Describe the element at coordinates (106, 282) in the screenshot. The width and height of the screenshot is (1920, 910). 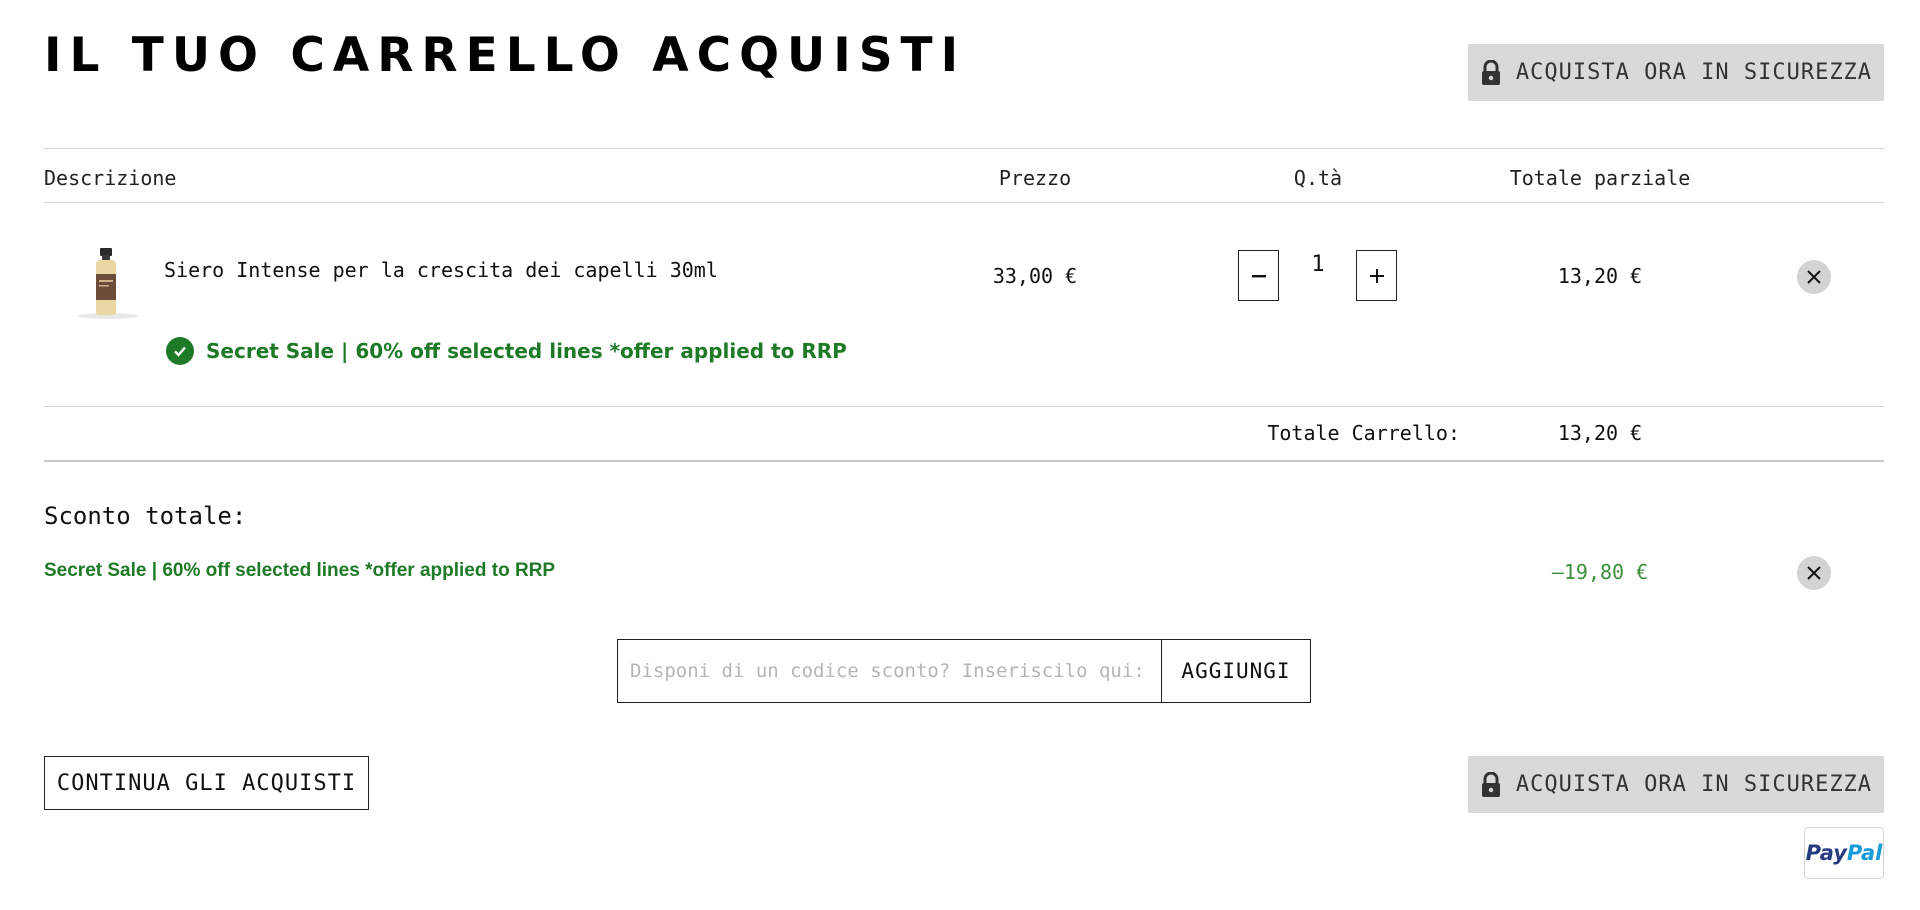
I see `serum-bottle-image` at that location.